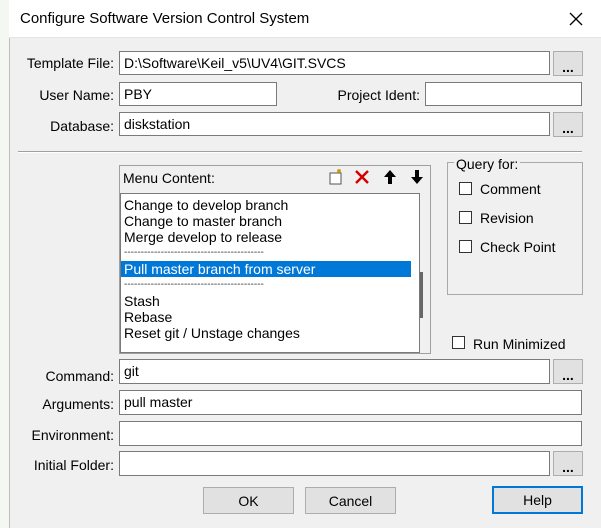 The image size is (601, 528). What do you see at coordinates (519, 344) in the screenshot?
I see `run-minimized-label: Run Minimized` at bounding box center [519, 344].